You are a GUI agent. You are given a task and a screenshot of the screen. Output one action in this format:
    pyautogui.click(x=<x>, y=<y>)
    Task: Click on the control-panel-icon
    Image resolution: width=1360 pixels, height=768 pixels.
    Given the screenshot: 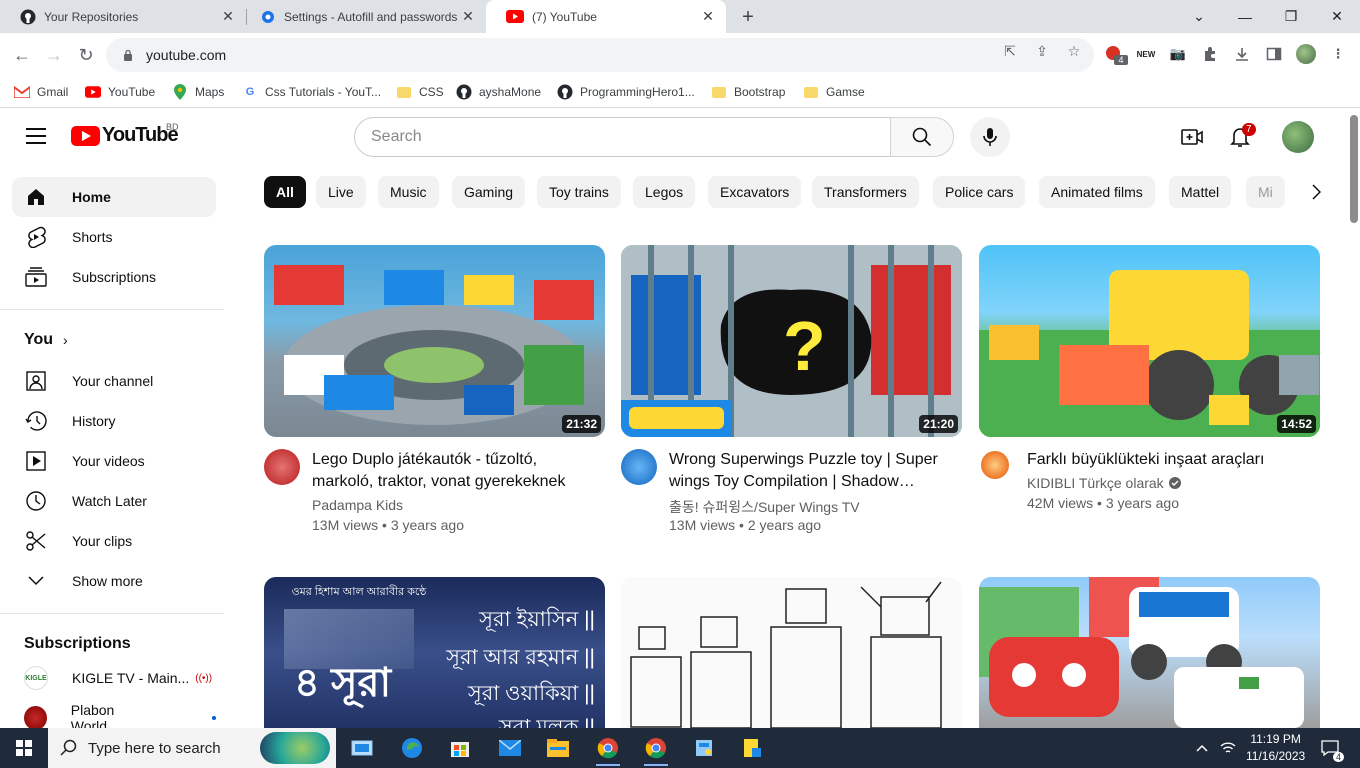 What is the action you would take?
    pyautogui.click(x=704, y=748)
    